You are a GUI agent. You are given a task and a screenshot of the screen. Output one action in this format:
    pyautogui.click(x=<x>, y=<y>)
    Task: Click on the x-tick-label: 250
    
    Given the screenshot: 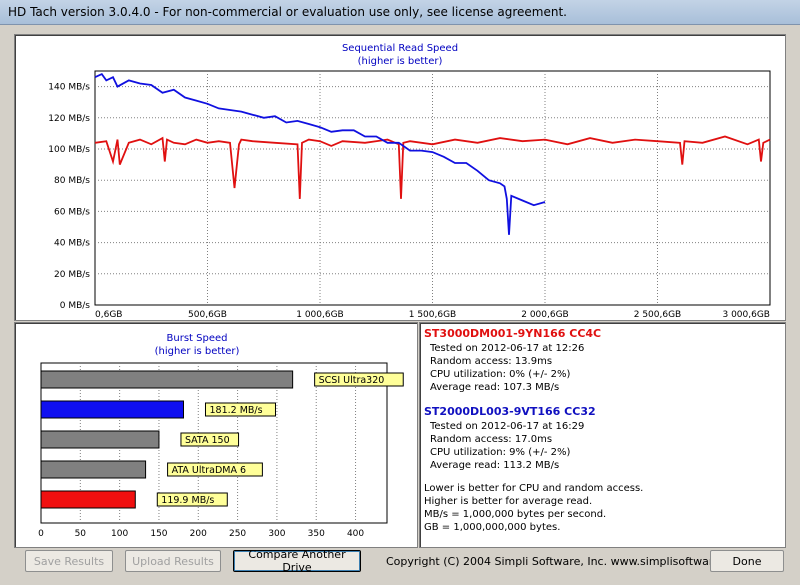 What is the action you would take?
    pyautogui.click(x=237, y=534)
    